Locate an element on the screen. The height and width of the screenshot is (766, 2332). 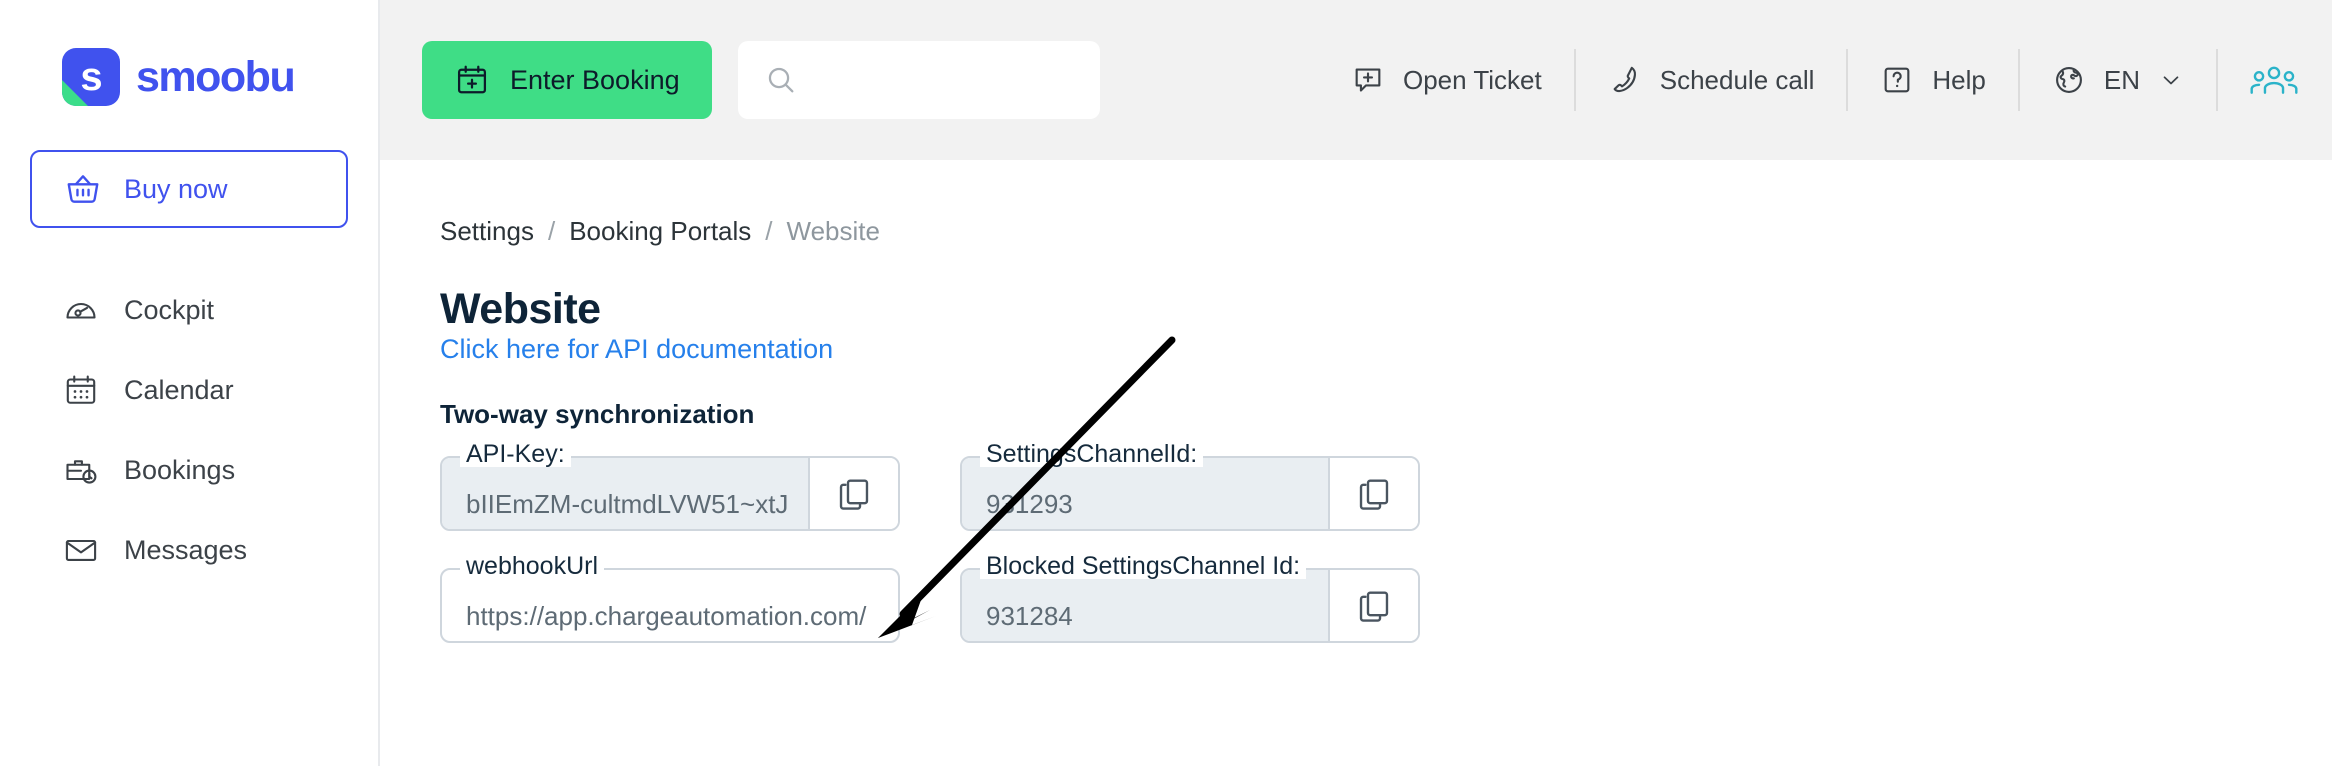
field-label: webhookUrl is located at coordinates (532, 566).